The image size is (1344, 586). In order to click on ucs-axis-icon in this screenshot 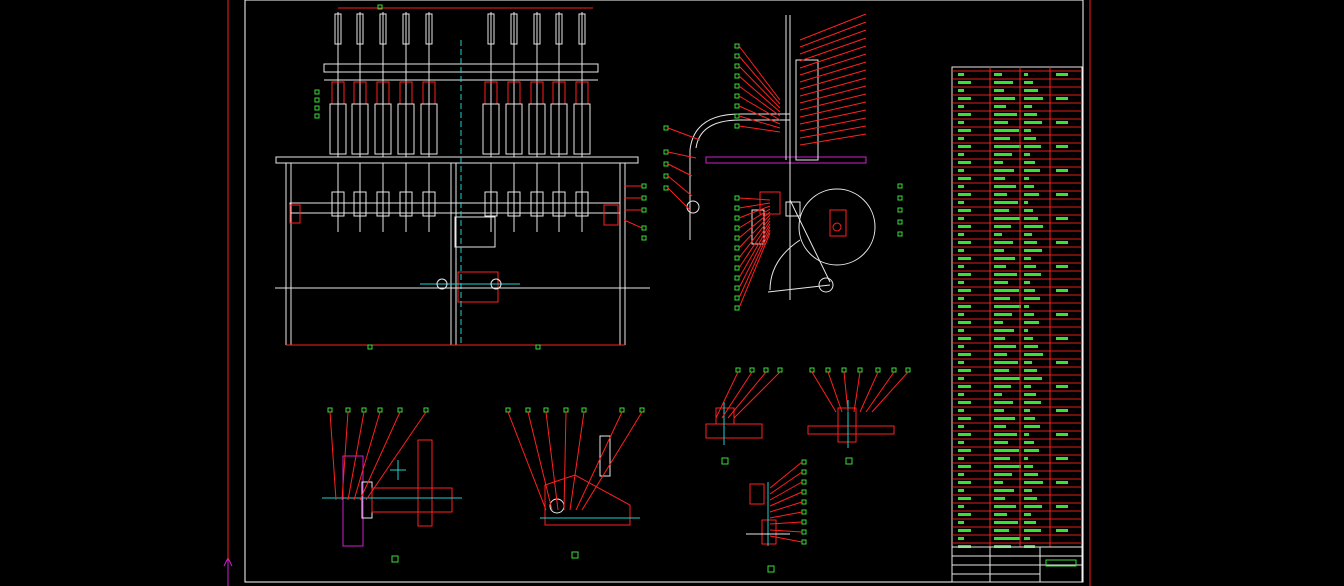, I will do `click(228, 571)`.